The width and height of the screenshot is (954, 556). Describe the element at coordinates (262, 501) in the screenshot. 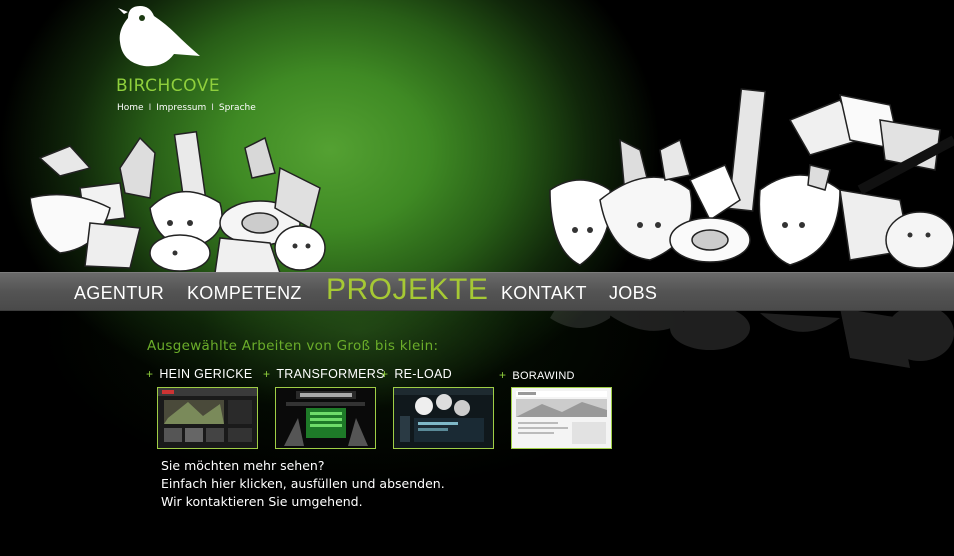

I see `cta-line-3: Wir kontaktieren Sie umgehend.` at that location.